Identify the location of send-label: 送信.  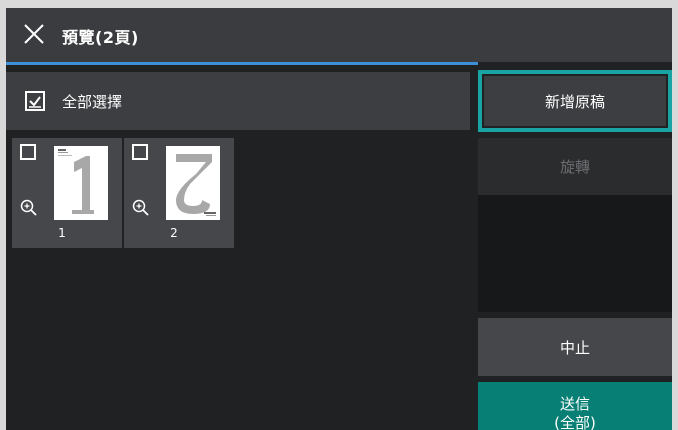
(574, 404).